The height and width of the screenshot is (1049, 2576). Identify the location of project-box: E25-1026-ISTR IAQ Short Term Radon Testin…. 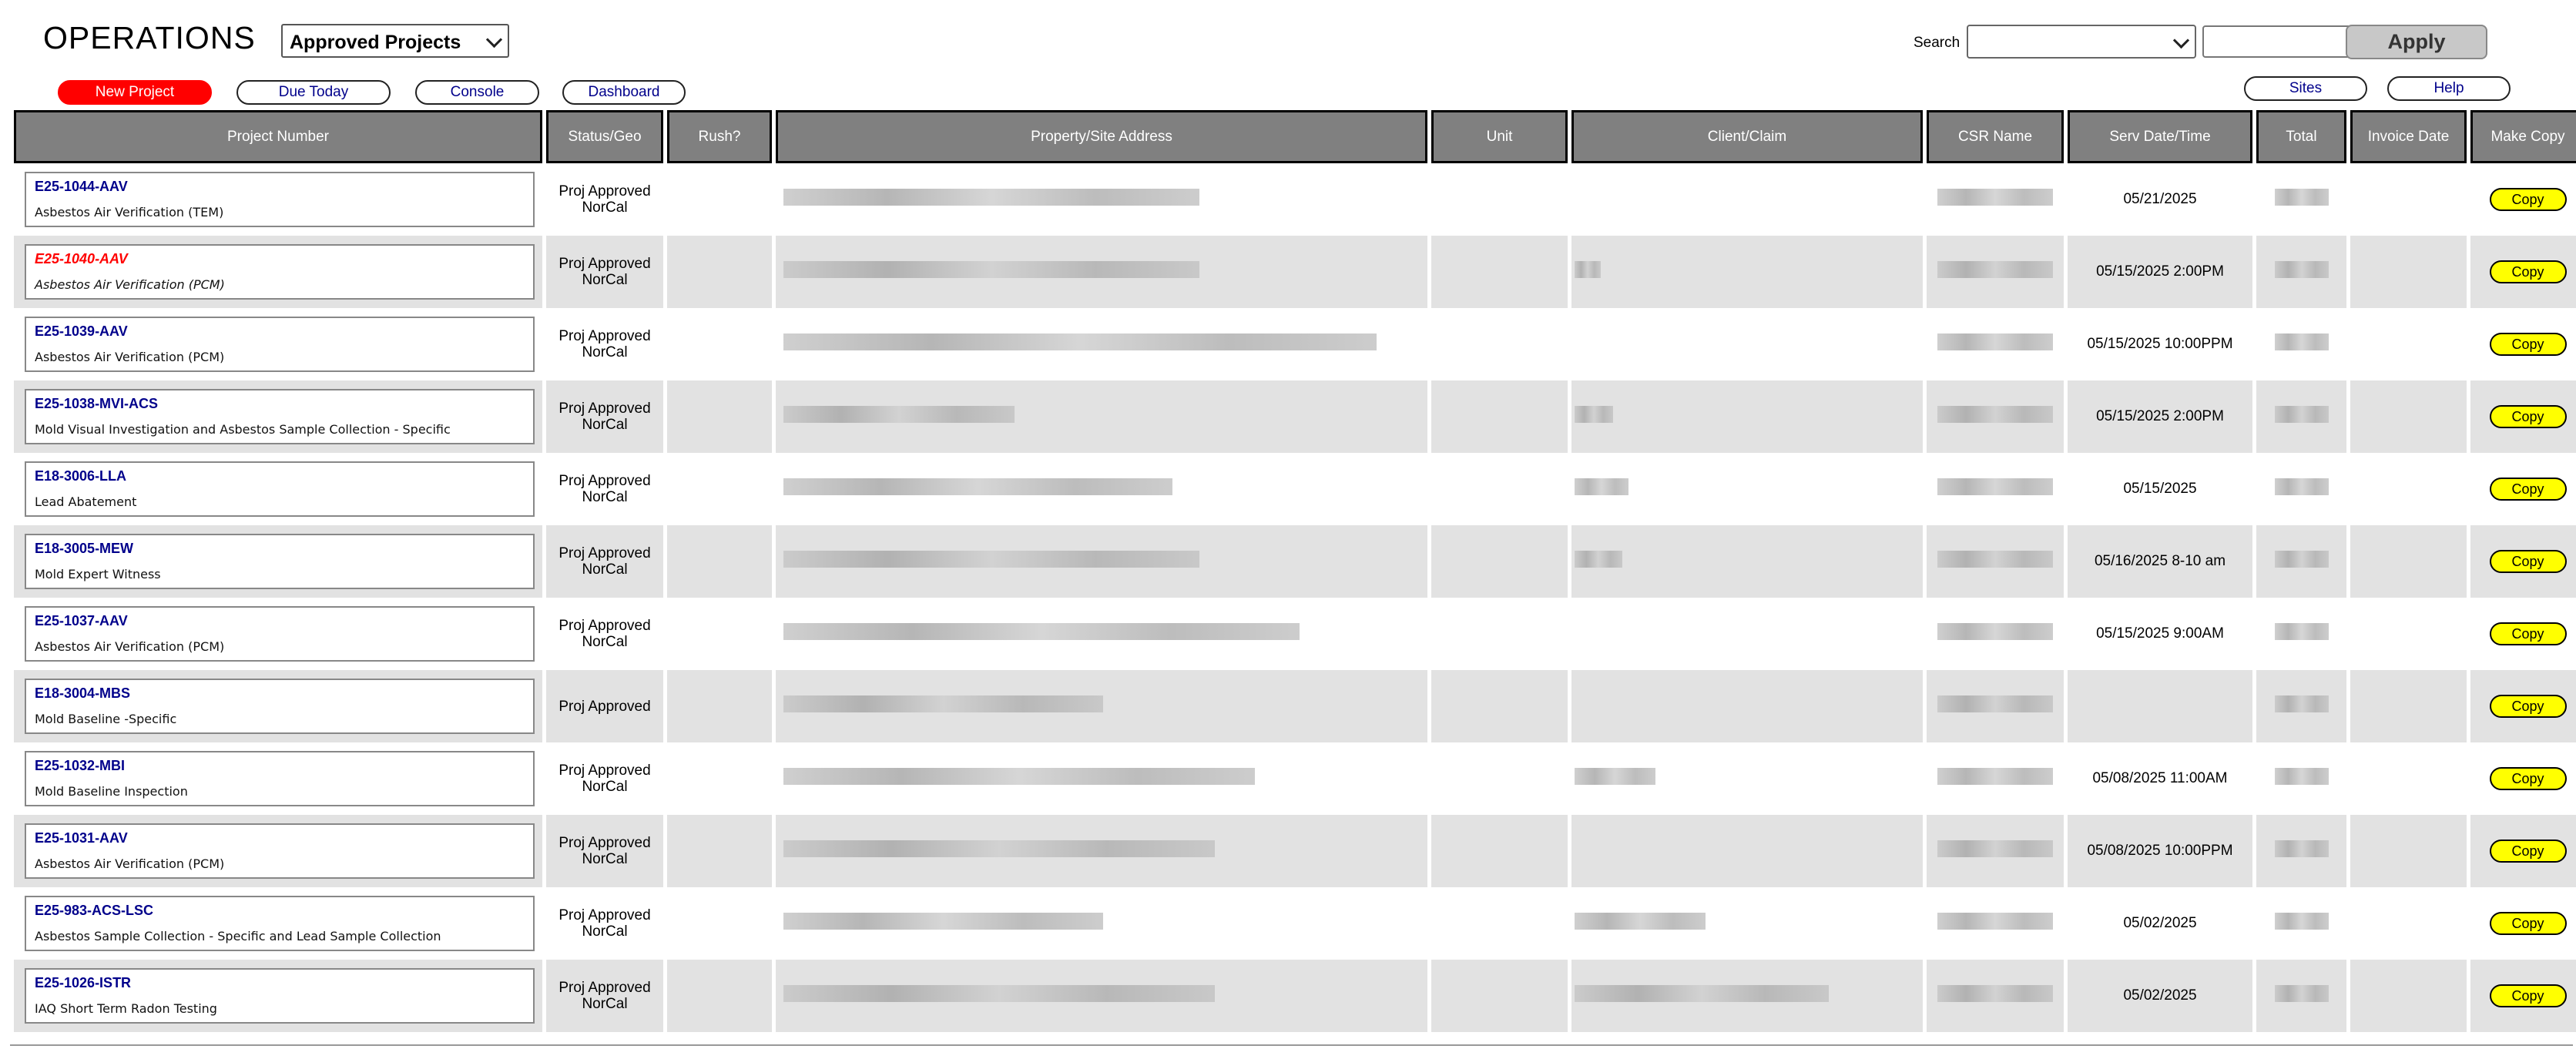
(280, 996).